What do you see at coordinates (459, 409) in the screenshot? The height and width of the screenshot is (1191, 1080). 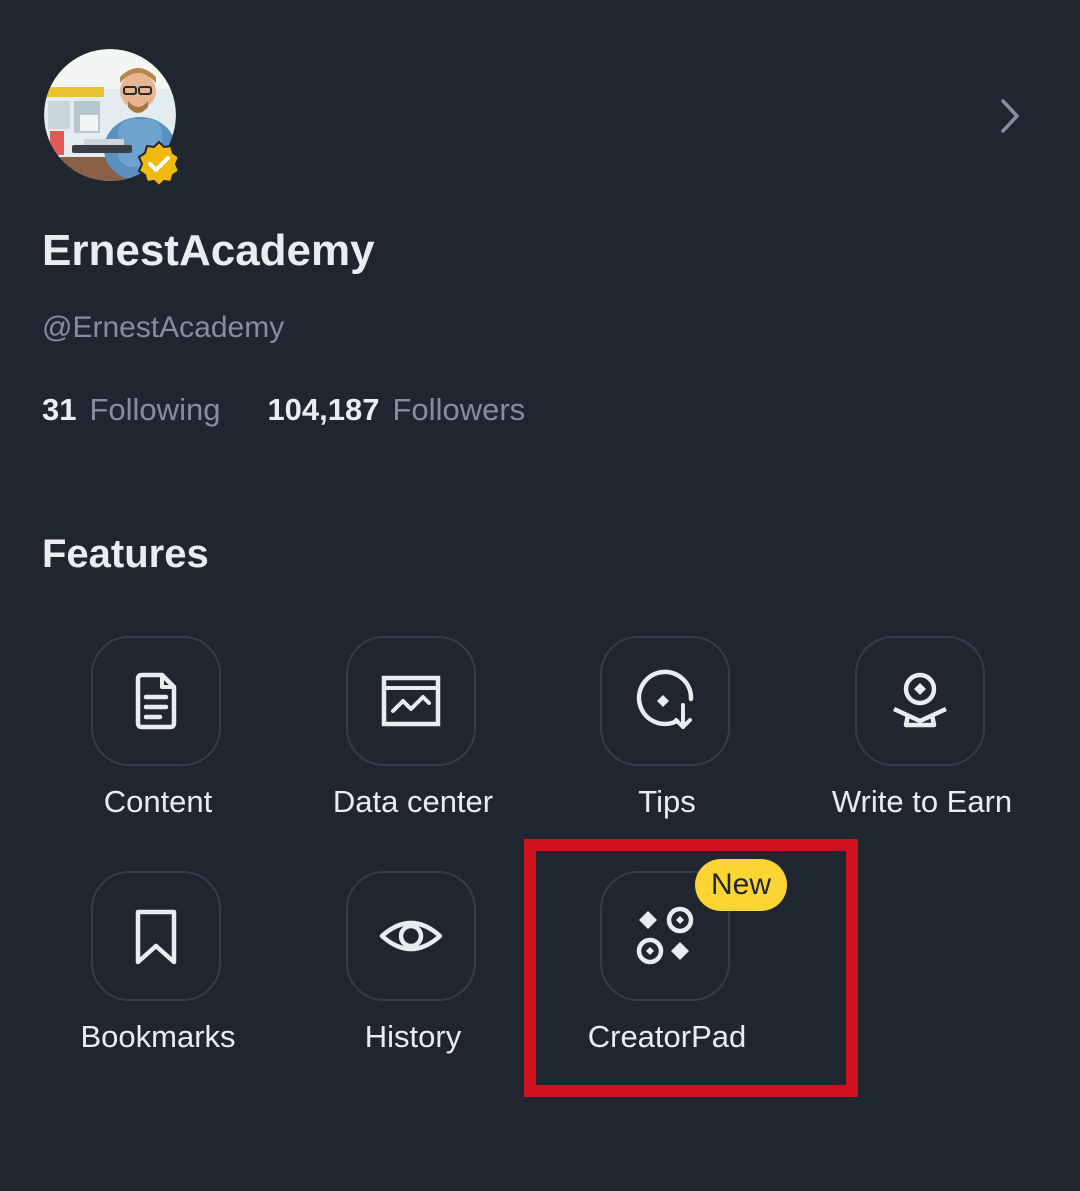 I see `followers-label: Followers` at bounding box center [459, 409].